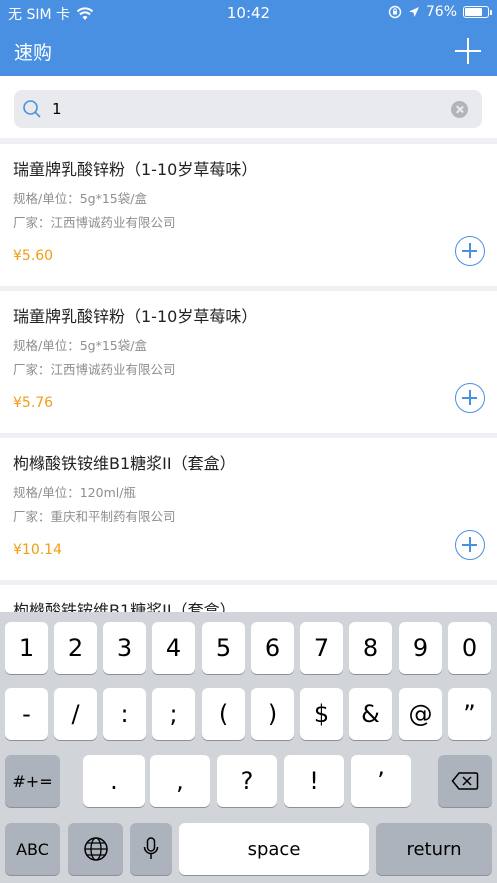 The height and width of the screenshot is (883, 497). Describe the element at coordinates (272, 648) in the screenshot. I see `key: 6` at that location.